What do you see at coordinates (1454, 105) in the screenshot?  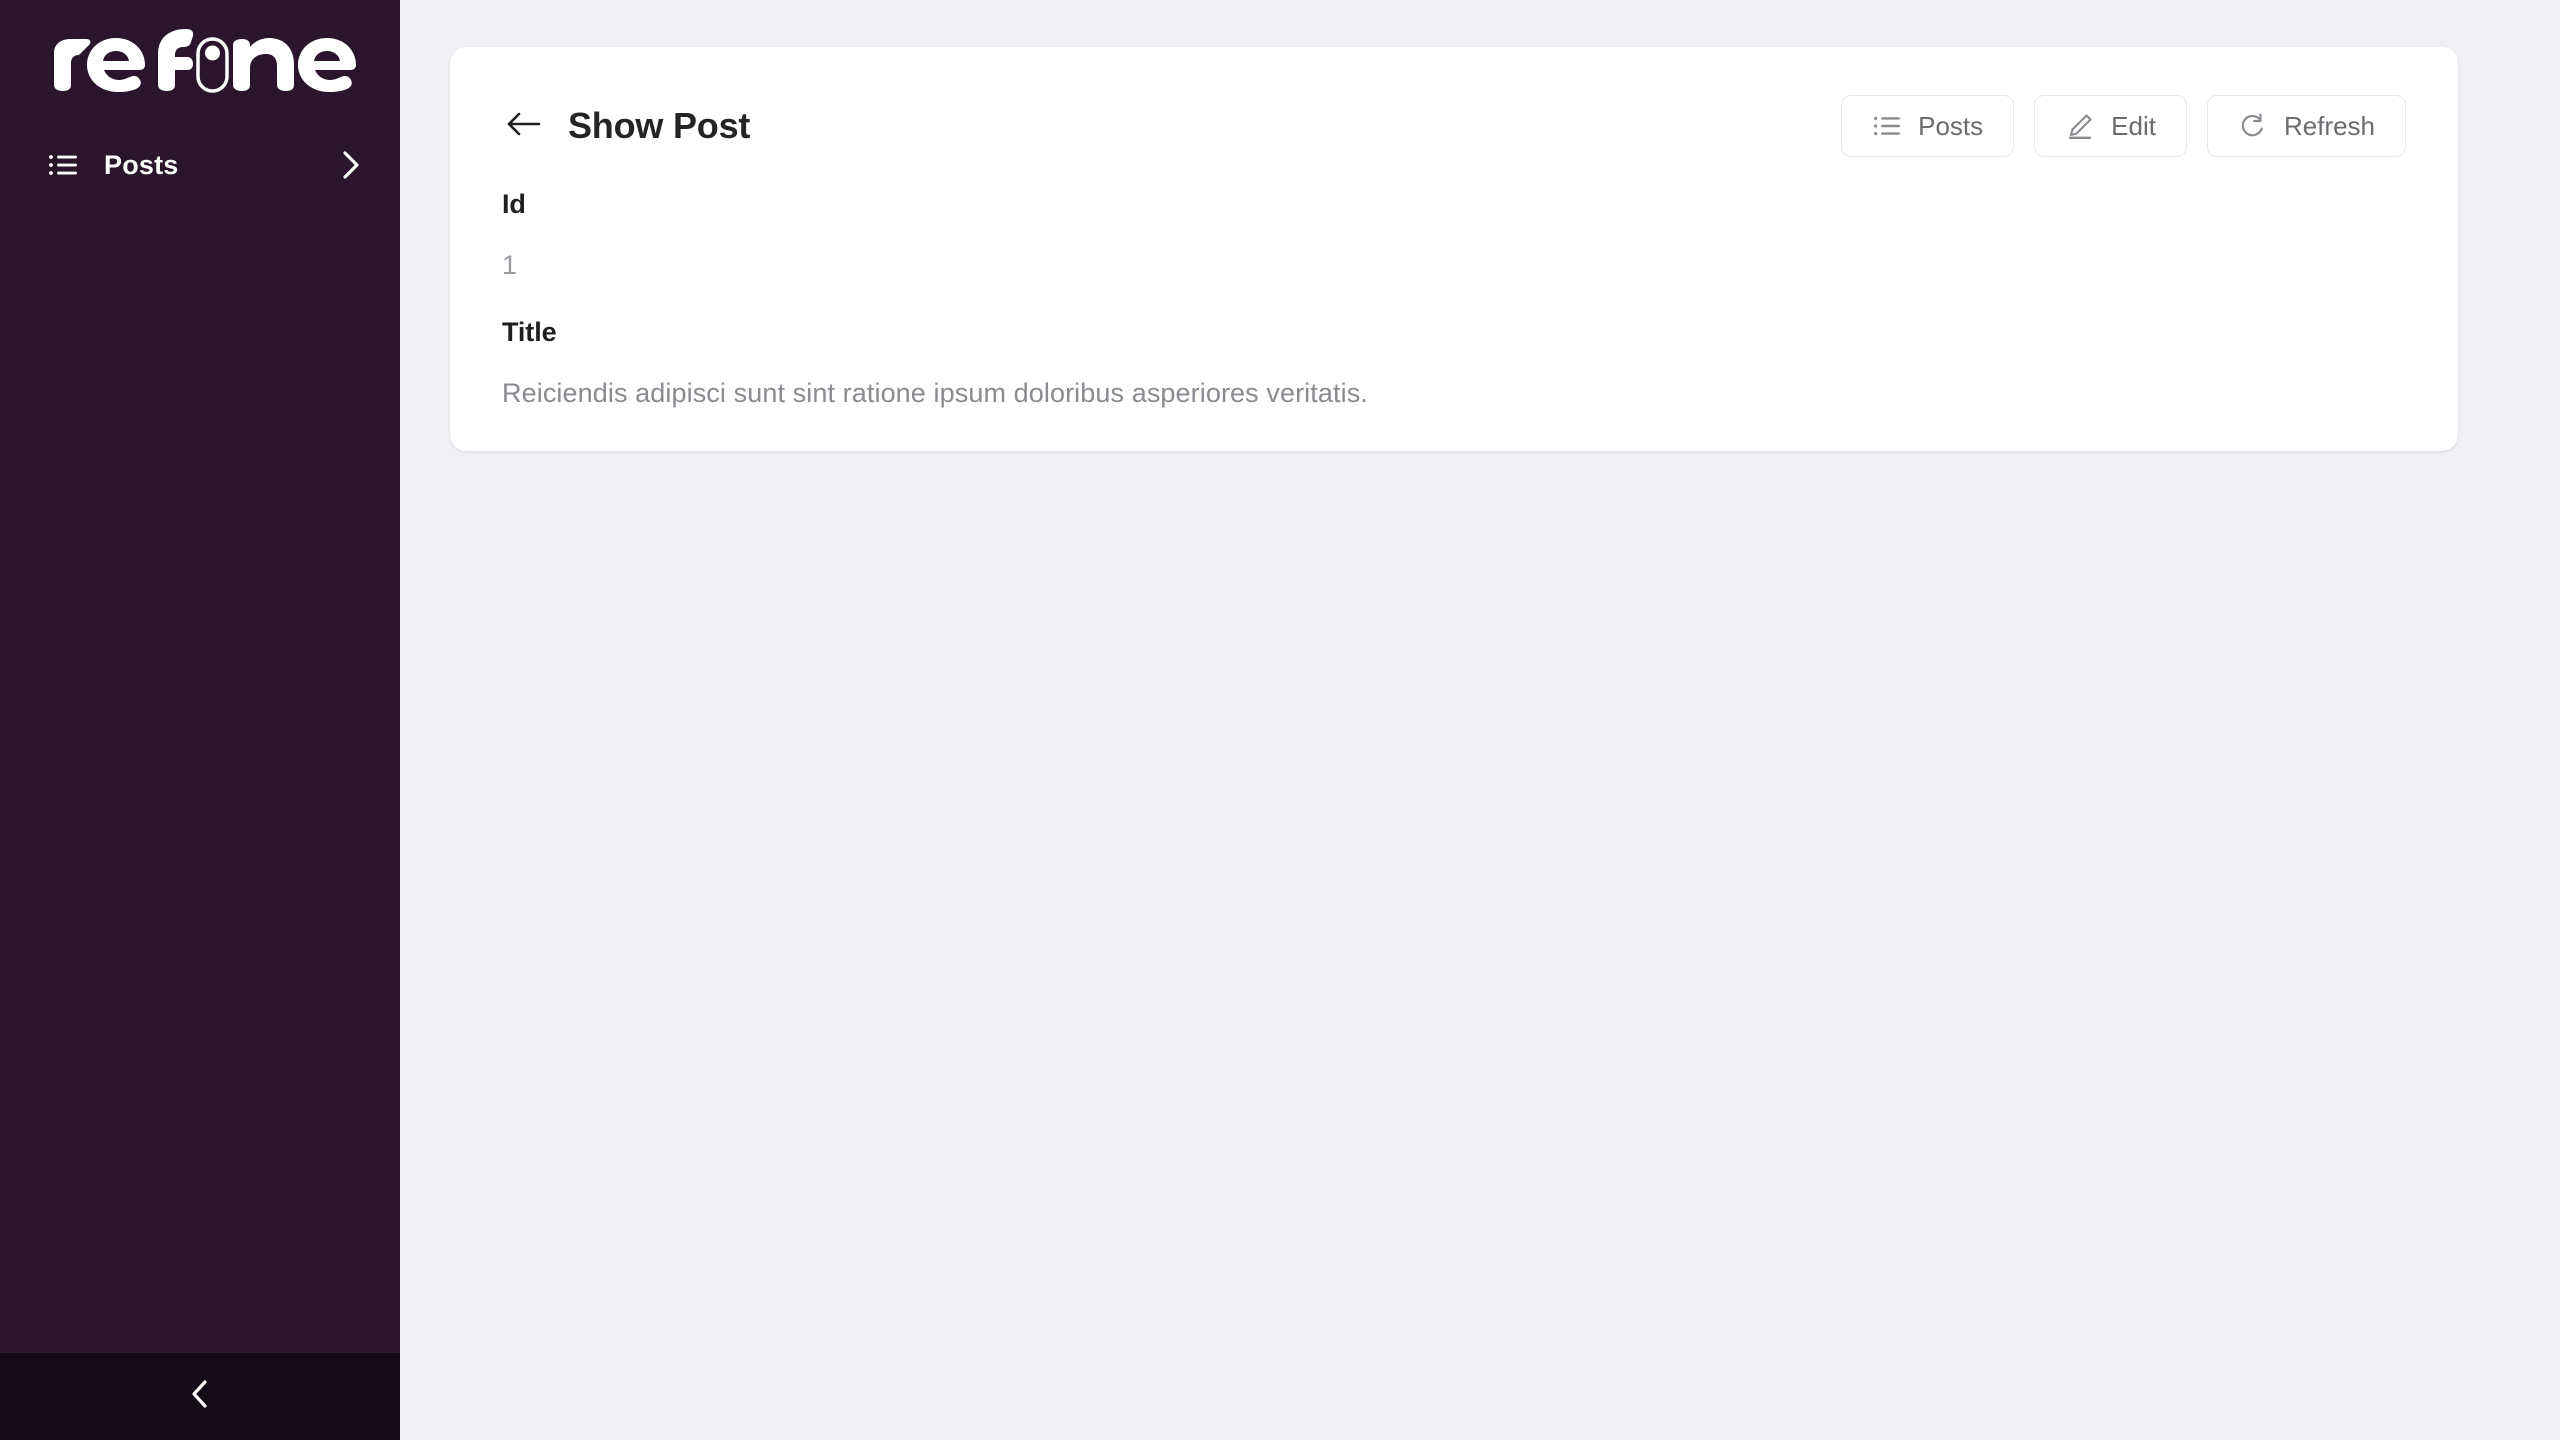 I see `card-header: Show Post Posts Edit Refresh` at bounding box center [1454, 105].